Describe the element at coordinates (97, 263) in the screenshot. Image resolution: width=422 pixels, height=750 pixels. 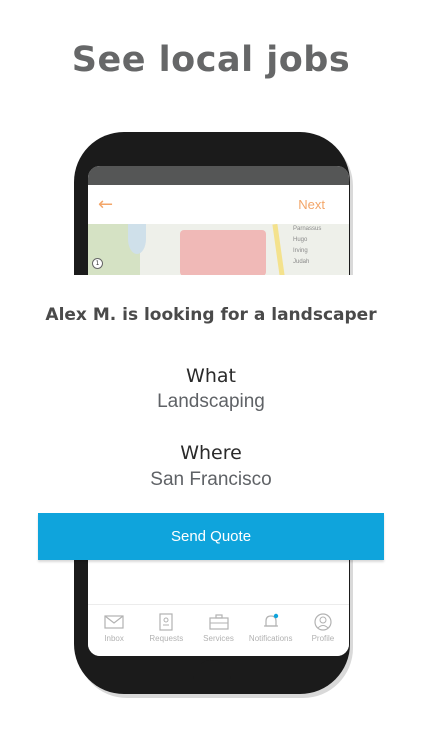
I see `route-badge: 1` at that location.